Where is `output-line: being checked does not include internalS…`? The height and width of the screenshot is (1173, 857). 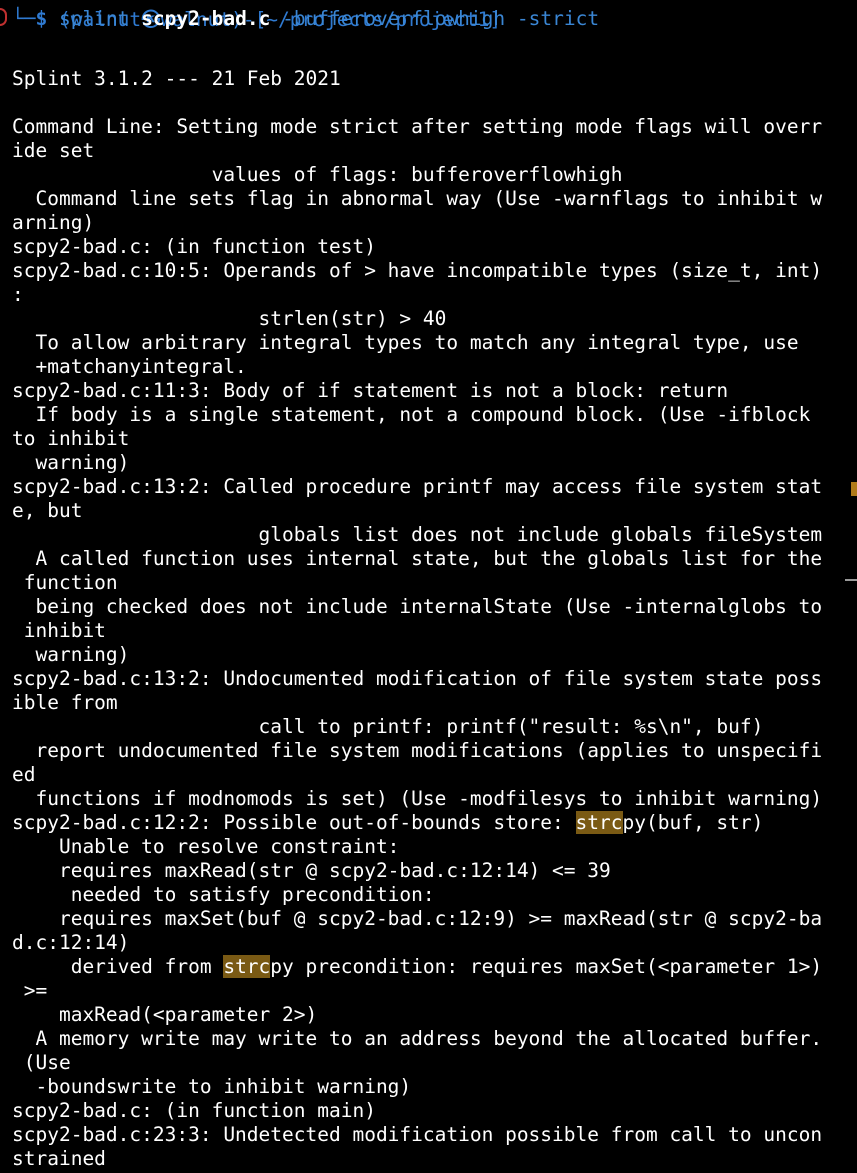 output-line: being checked does not include internalS… is located at coordinates (417, 606).